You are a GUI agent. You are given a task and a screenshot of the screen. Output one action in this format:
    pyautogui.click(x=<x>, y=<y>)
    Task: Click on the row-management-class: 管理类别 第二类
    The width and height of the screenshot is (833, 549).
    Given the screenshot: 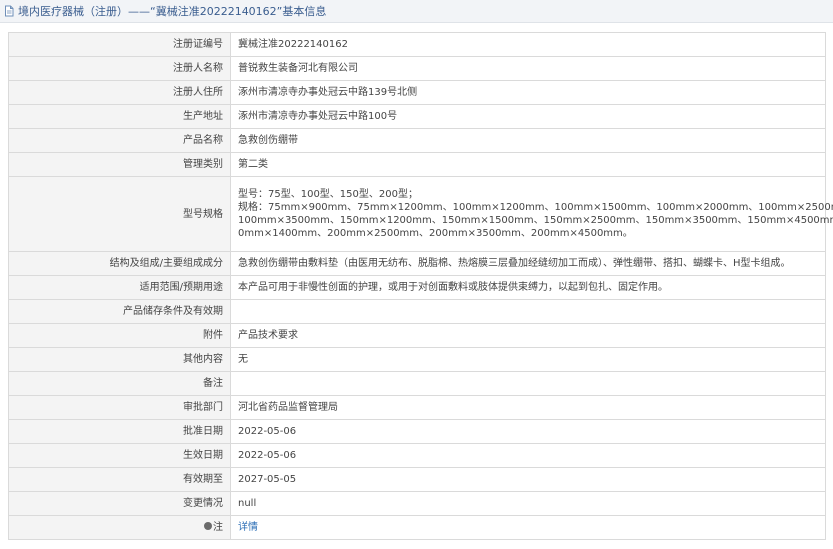 What is the action you would take?
    pyautogui.click(x=417, y=164)
    